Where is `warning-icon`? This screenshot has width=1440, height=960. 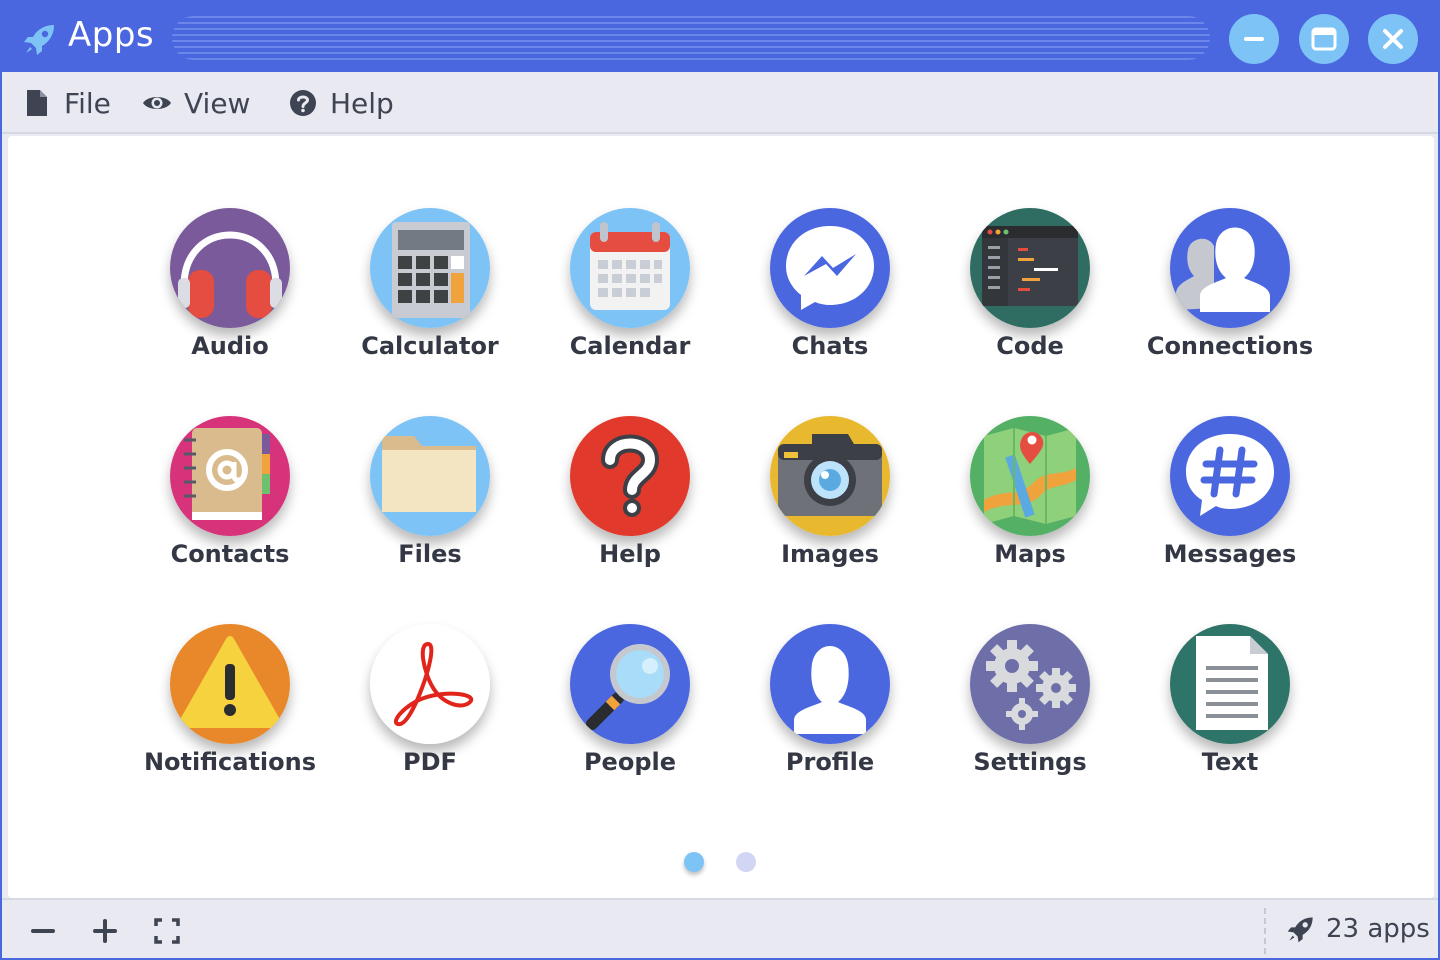
warning-icon is located at coordinates (230, 684).